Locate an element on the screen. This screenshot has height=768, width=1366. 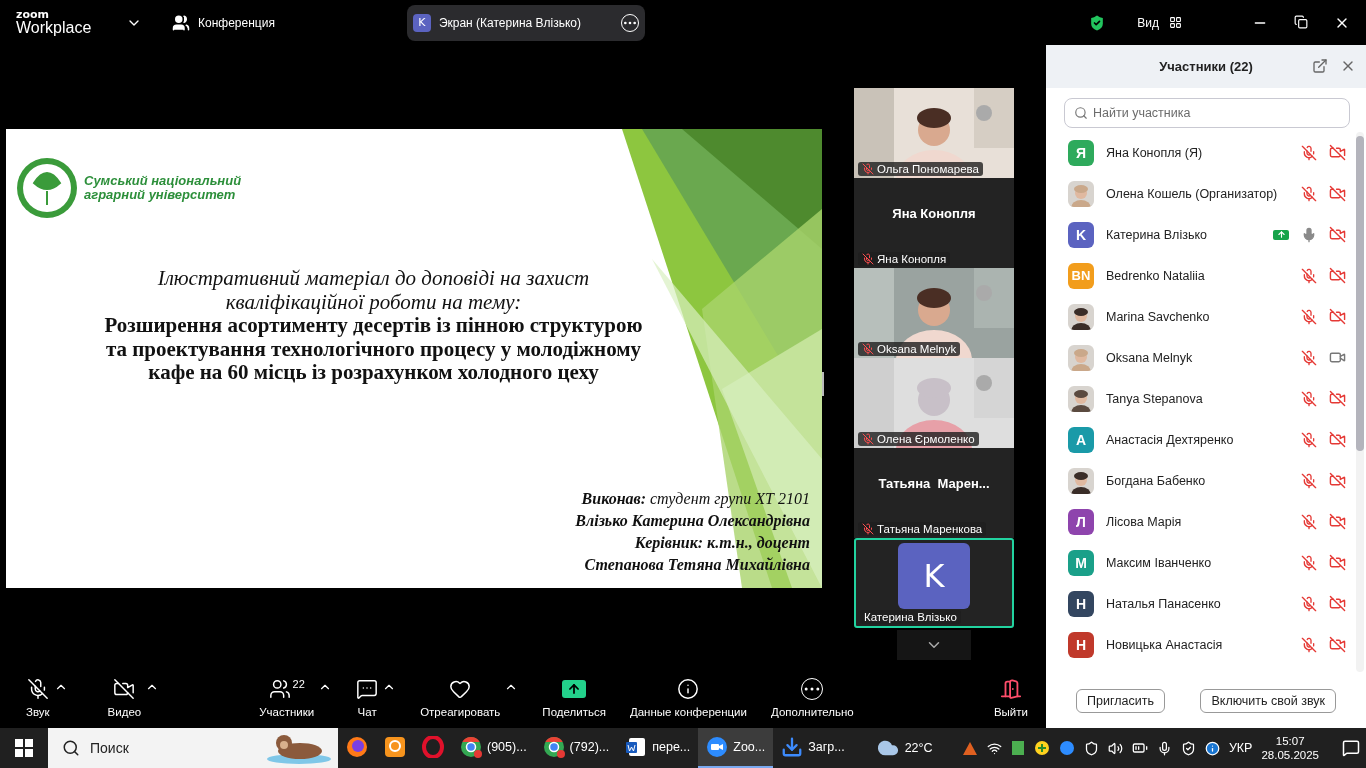
shield-icon is located at coordinates (1091, 748).